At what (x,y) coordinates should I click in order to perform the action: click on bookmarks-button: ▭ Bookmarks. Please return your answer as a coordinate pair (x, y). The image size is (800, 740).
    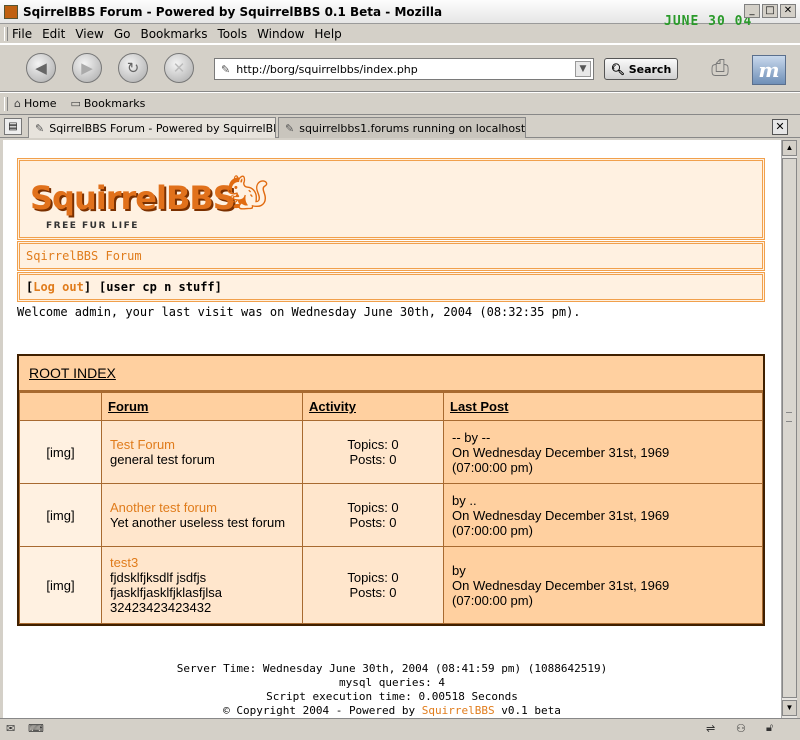
    Looking at the image, I should click on (107, 103).